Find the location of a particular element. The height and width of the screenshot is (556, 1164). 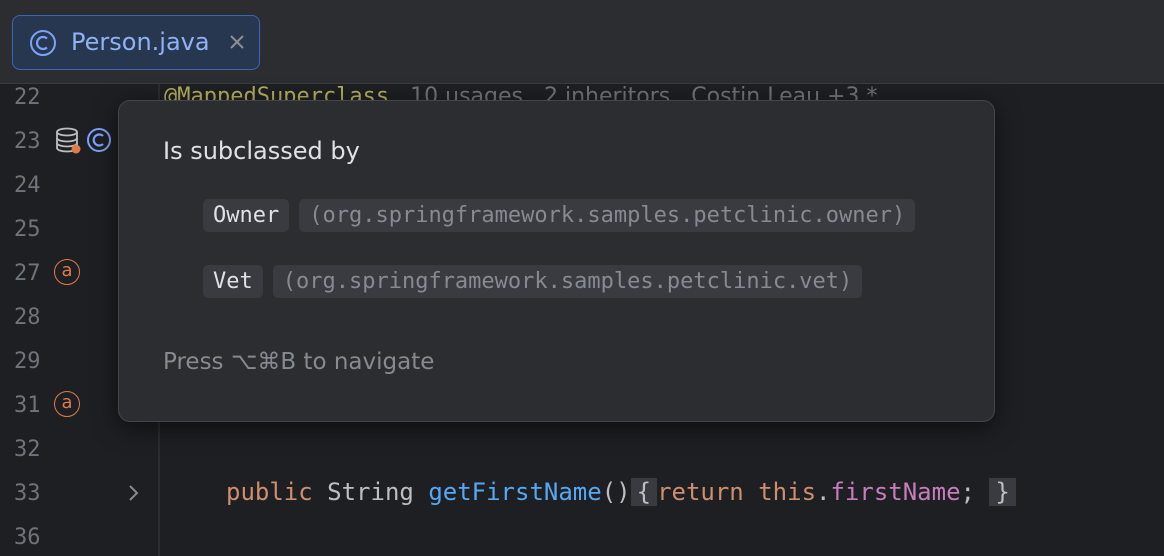

subclass-name: Owner is located at coordinates (246, 215).